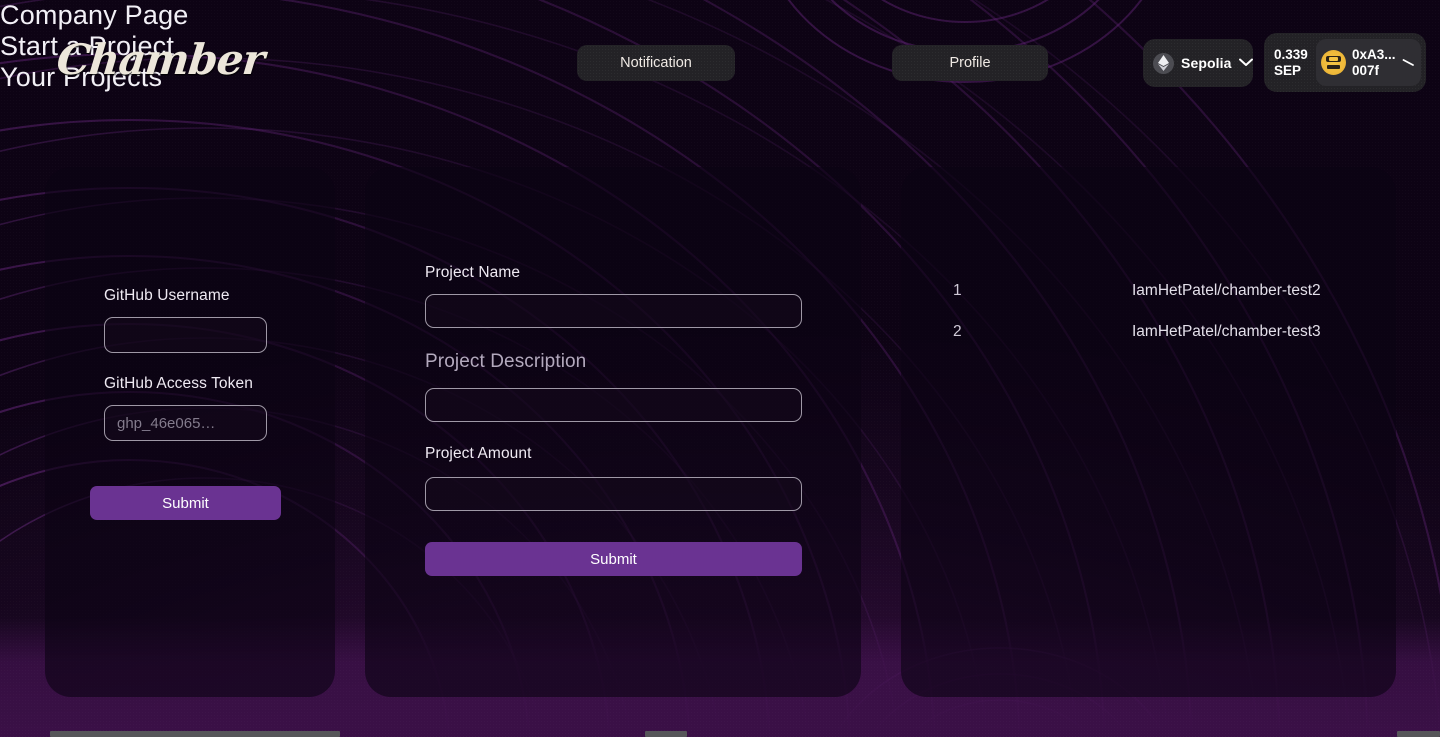 Image resolution: width=1440 pixels, height=737 pixels. What do you see at coordinates (478, 453) in the screenshot?
I see `project-amount-label: Project Amount` at bounding box center [478, 453].